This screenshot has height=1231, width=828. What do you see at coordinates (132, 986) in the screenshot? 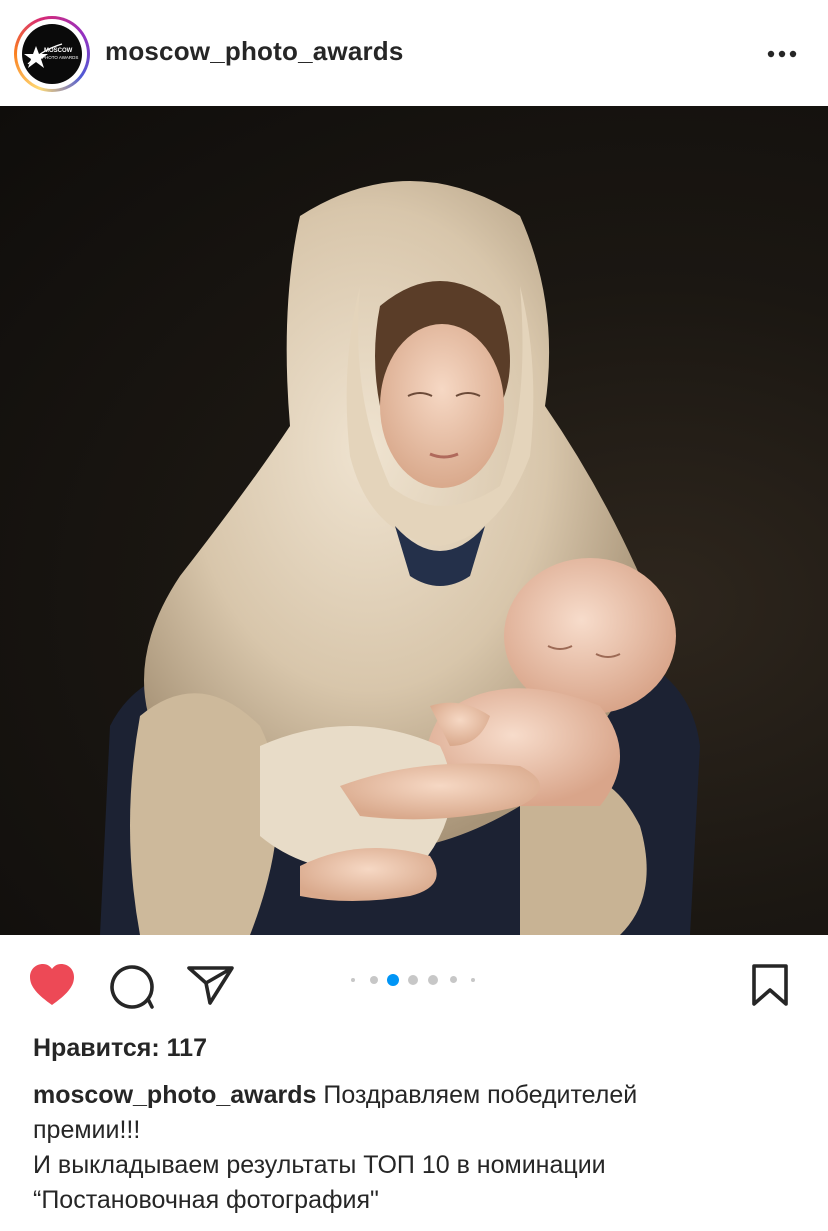
I see `comment-icon` at bounding box center [132, 986].